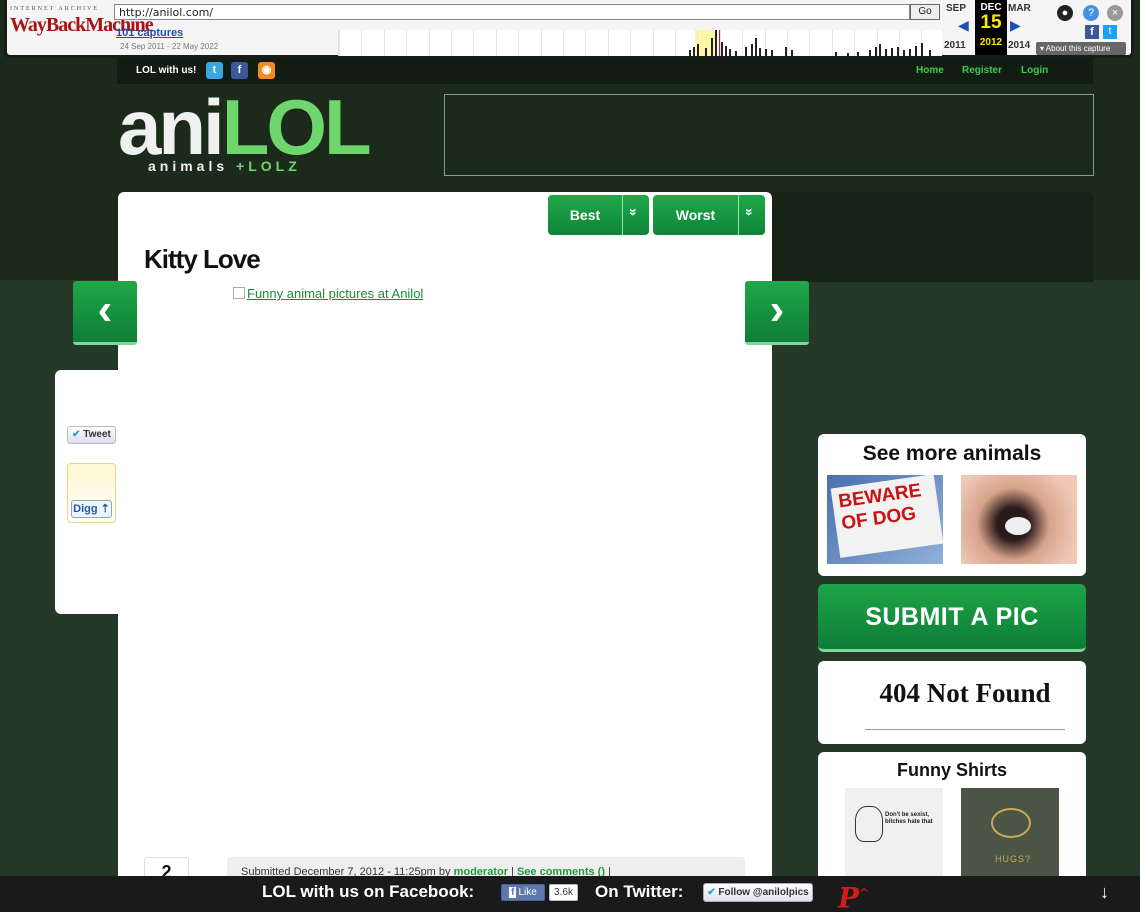 The width and height of the screenshot is (1140, 912). What do you see at coordinates (239, 293) in the screenshot?
I see `broken-image-icon` at bounding box center [239, 293].